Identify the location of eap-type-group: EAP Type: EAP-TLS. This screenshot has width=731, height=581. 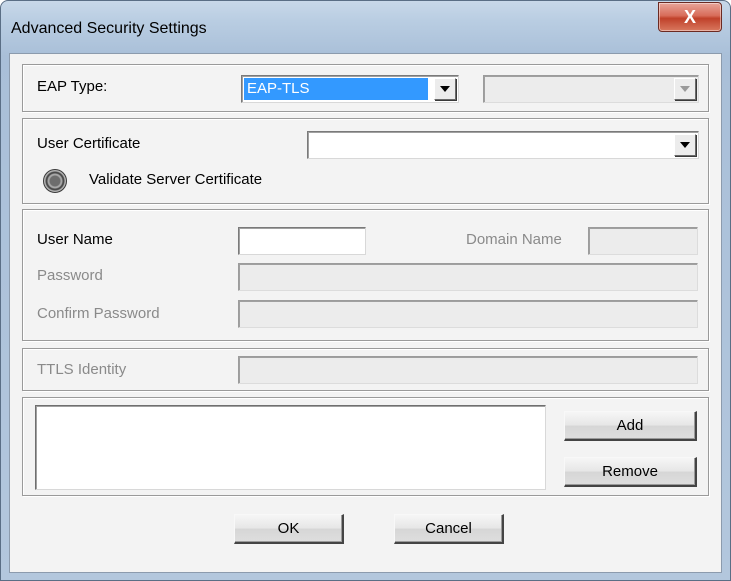
(365, 88).